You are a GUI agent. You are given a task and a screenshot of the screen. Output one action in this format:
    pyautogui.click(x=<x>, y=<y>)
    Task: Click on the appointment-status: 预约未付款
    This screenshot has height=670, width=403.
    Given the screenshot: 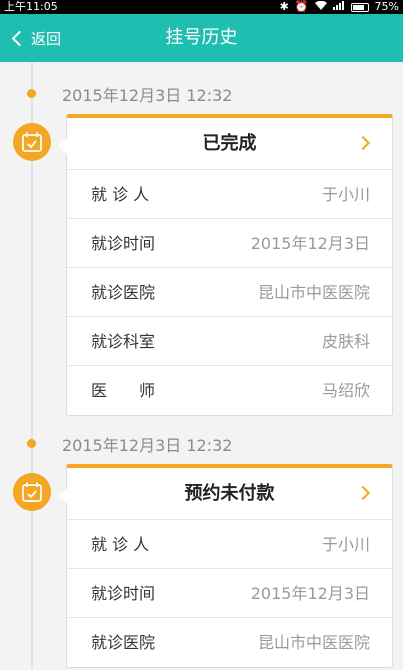 What is the action you would take?
    pyautogui.click(x=229, y=493)
    